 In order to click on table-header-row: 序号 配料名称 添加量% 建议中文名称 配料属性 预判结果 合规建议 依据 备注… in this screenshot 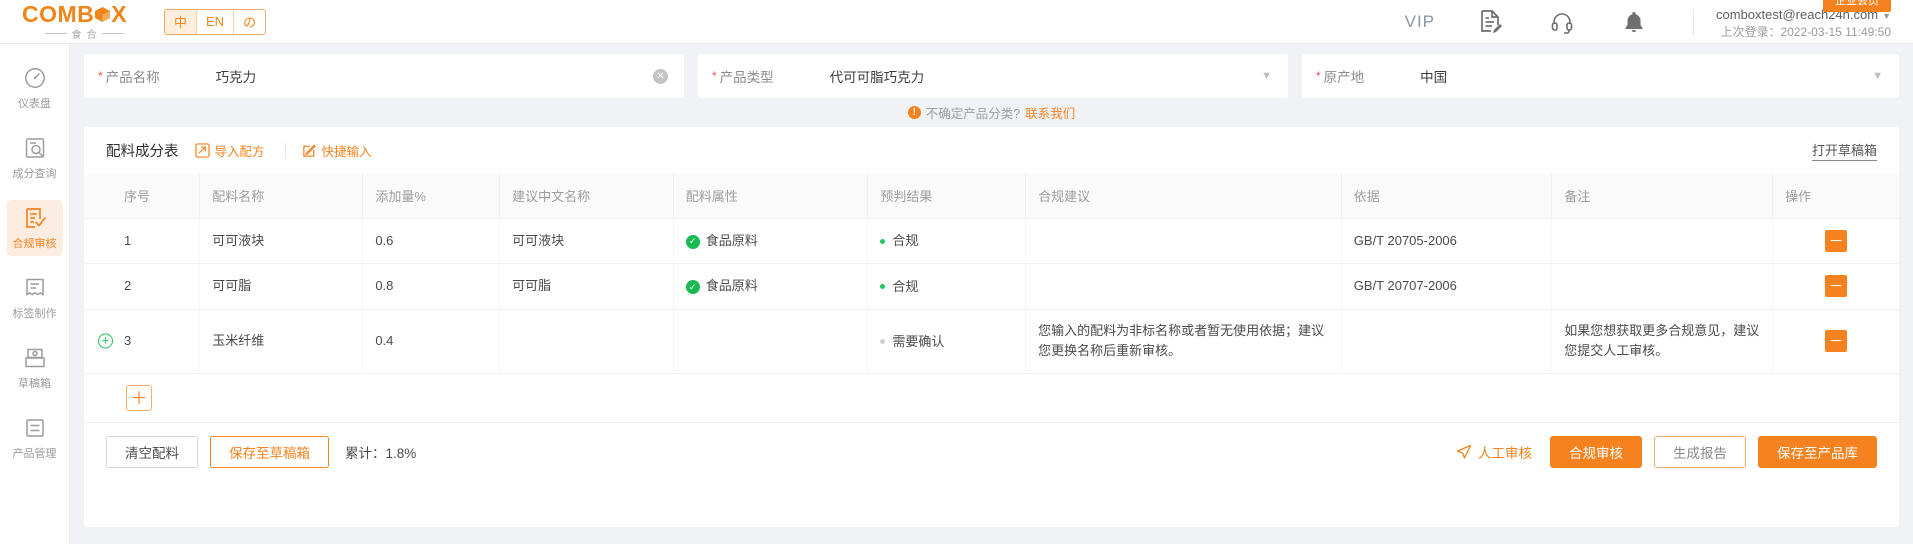, I will do `click(991, 196)`.